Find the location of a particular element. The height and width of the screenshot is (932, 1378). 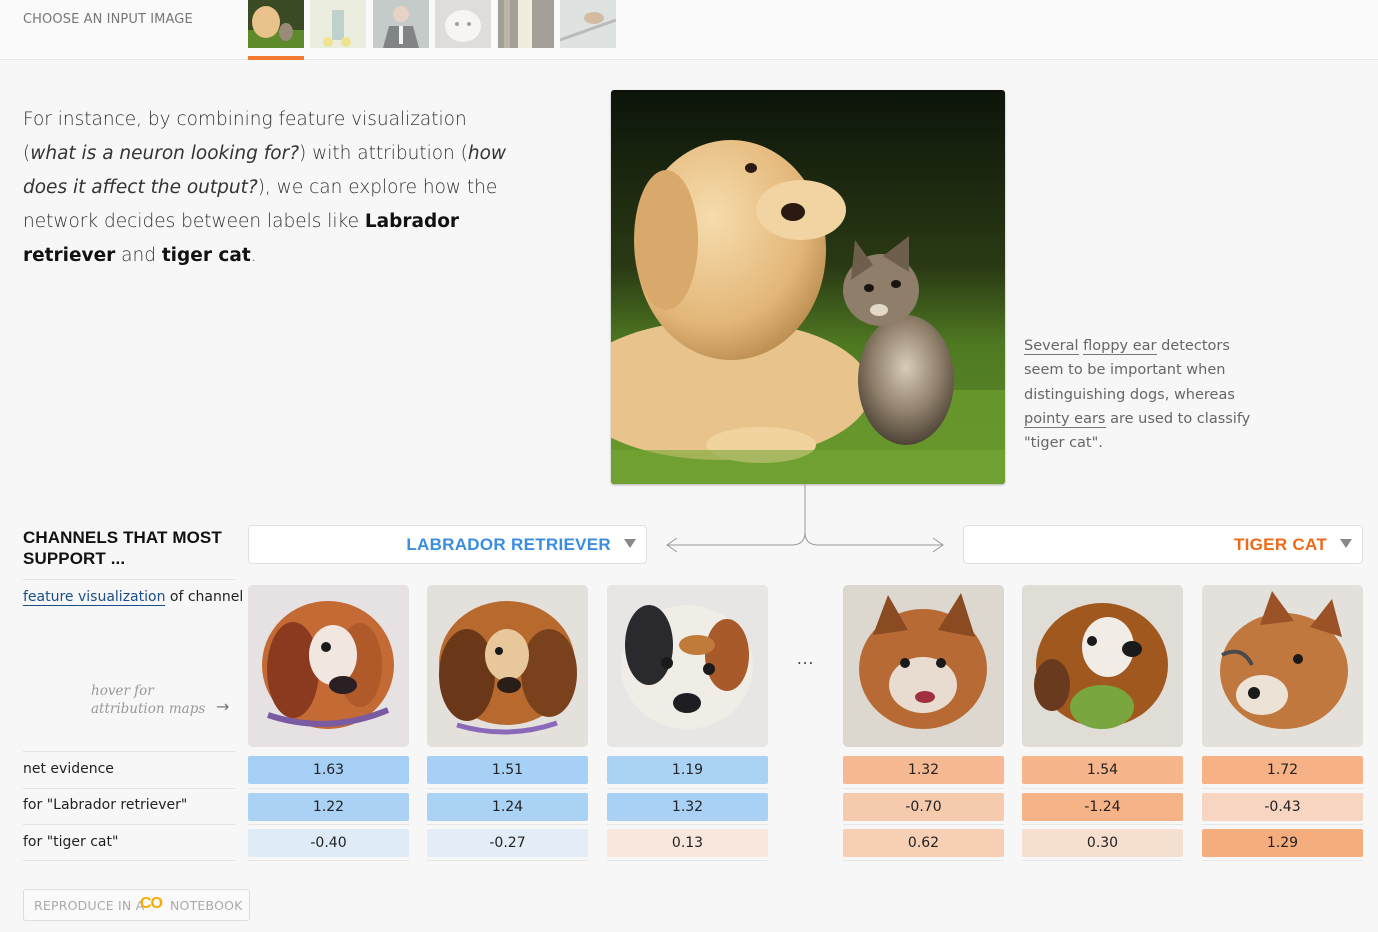

evidence-cell-lab-1: 1.22 is located at coordinates (328, 807).